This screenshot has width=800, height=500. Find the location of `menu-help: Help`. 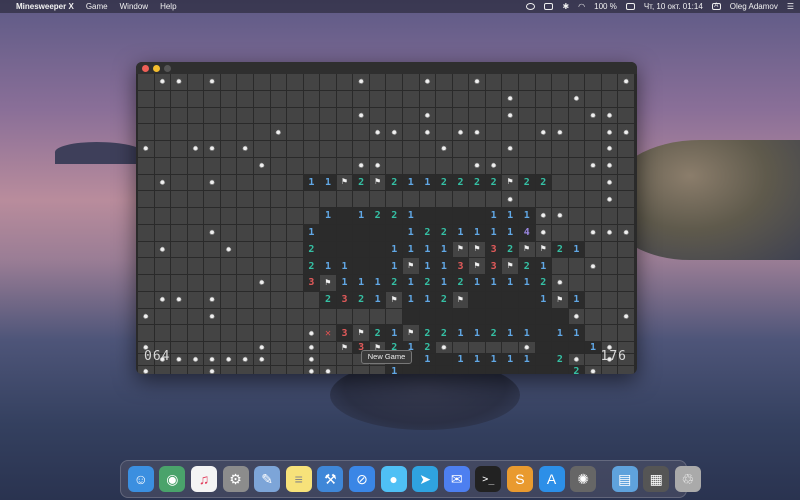

menu-help: Help is located at coordinates (168, 6).